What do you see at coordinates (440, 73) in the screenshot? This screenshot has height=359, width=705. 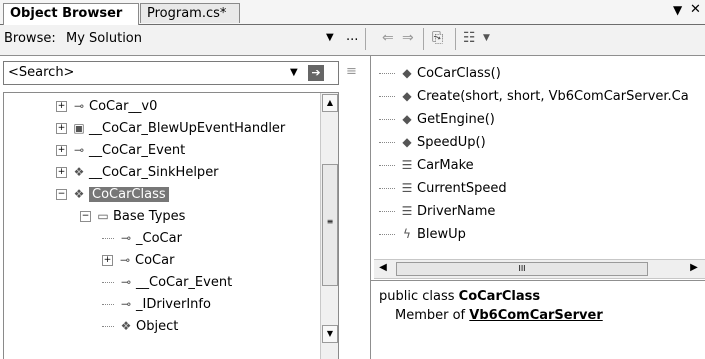 I see `member-item: ◆ CoCarClass()` at bounding box center [440, 73].